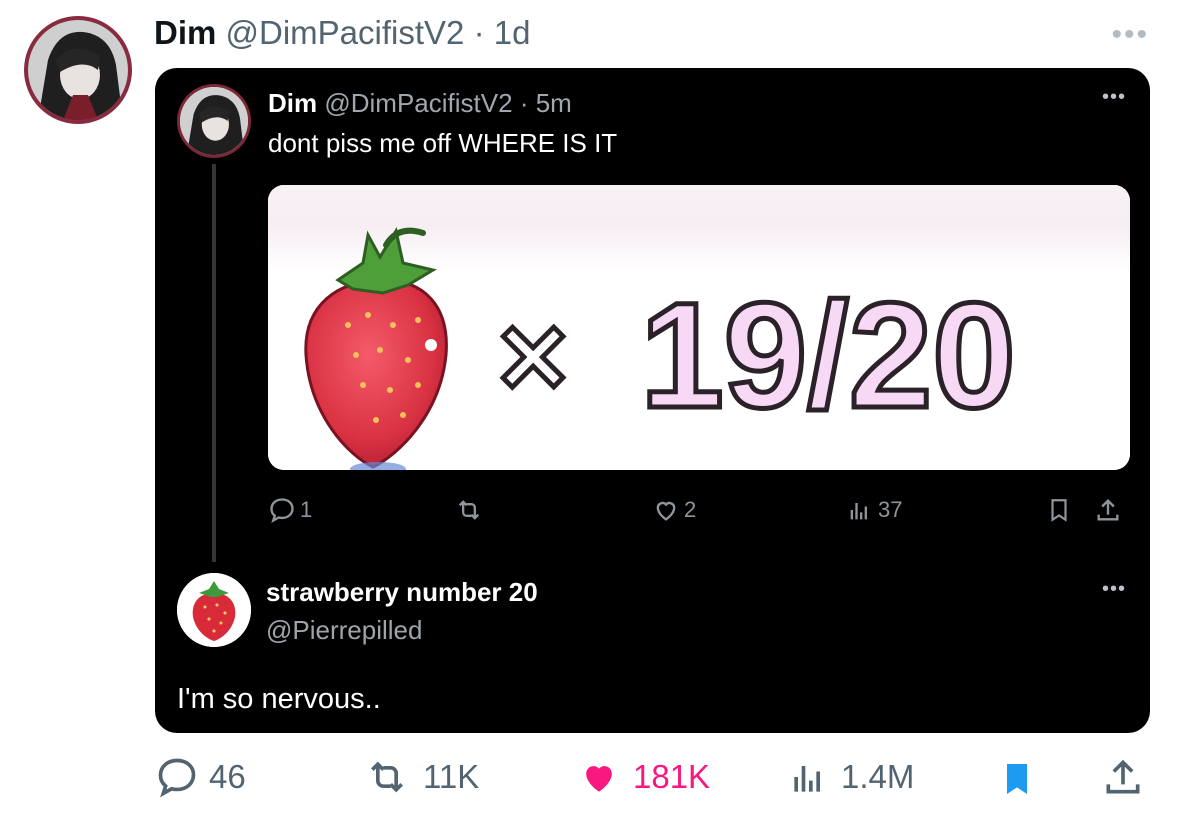 This screenshot has height=815, width=1179. I want to click on quoted-header: Dim @DimPacifistV2 · 5m, so click(420, 103).